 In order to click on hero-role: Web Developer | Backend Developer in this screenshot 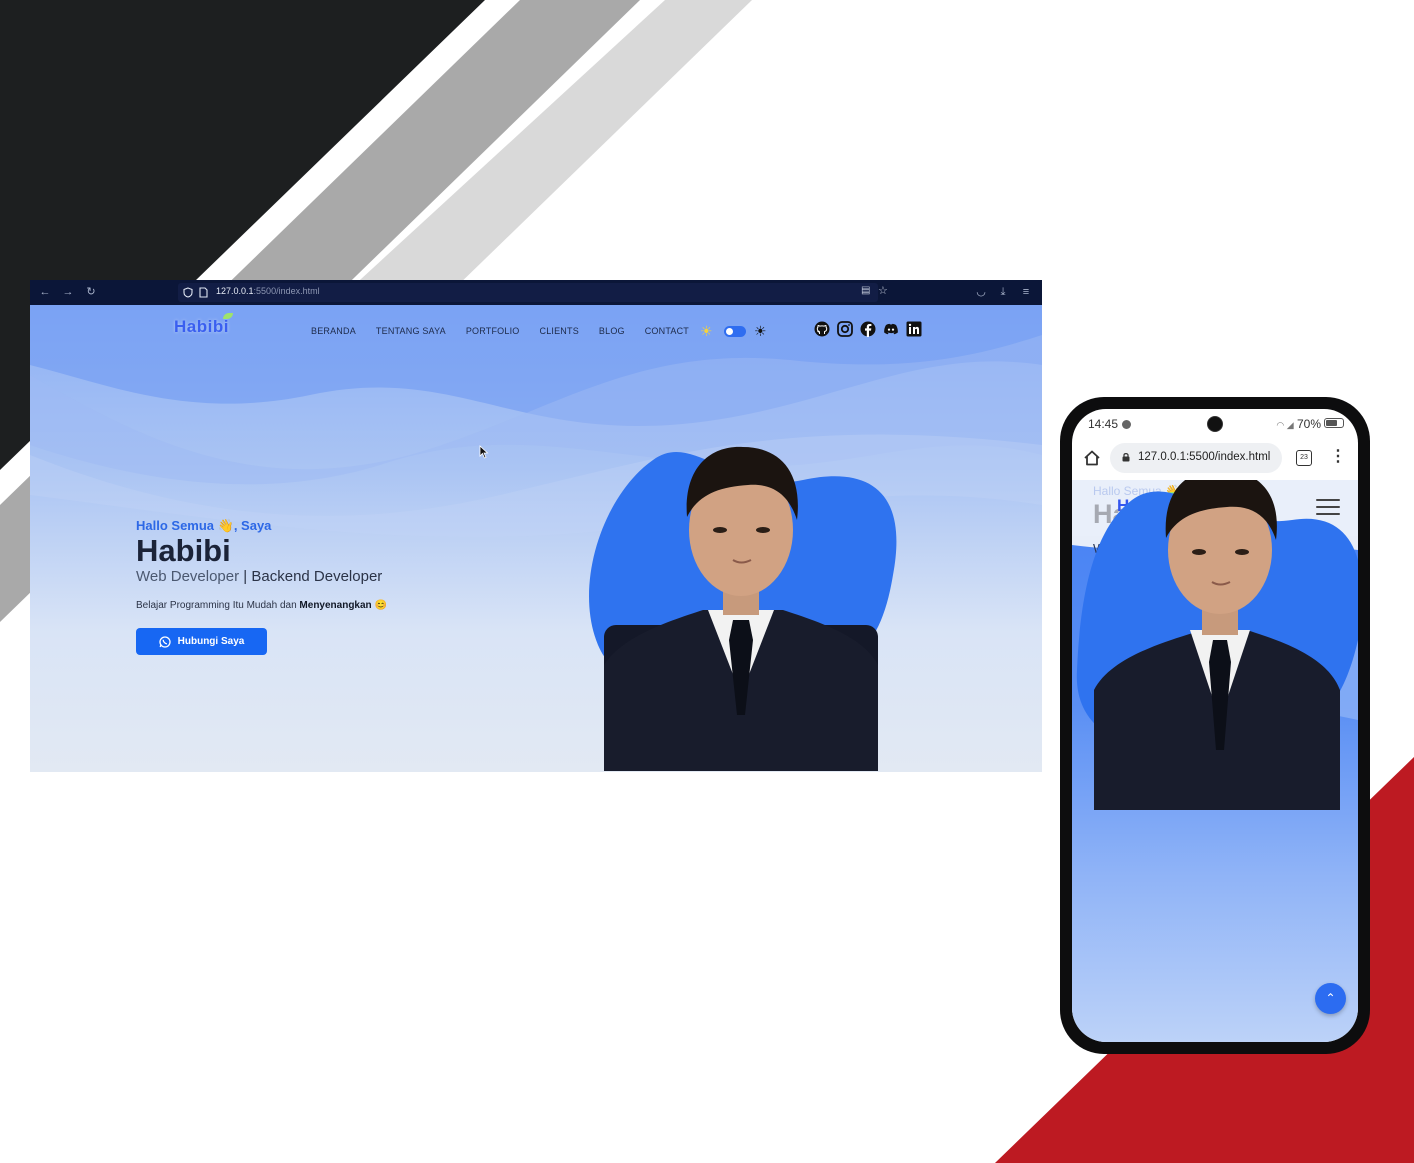, I will do `click(259, 576)`.